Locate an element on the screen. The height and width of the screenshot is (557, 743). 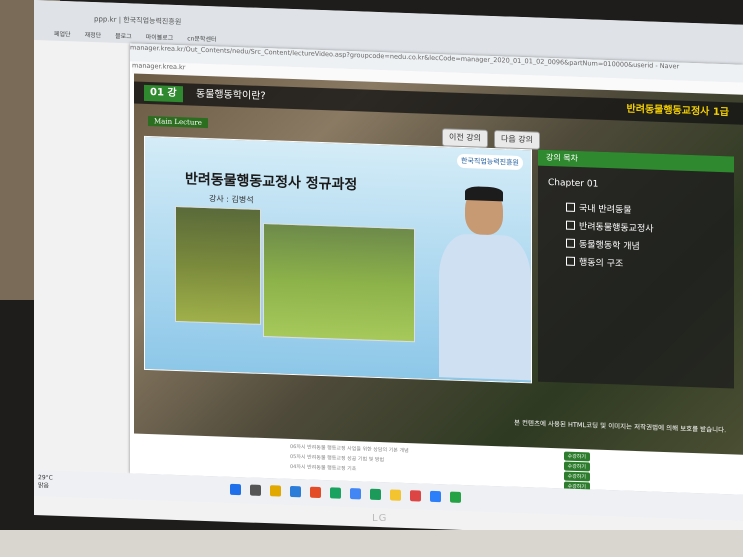
toc-item: 반려동물행동교정사 is located at coordinates (610, 227).